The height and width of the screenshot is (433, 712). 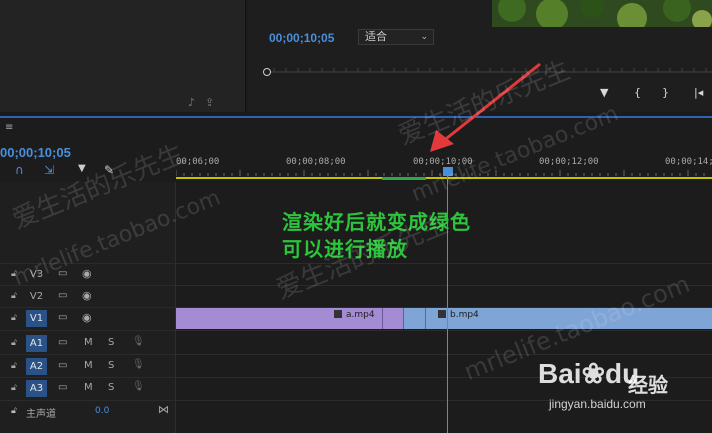 What do you see at coordinates (593, 373) in the screenshot?
I see `paw-icon: ❀` at bounding box center [593, 373].